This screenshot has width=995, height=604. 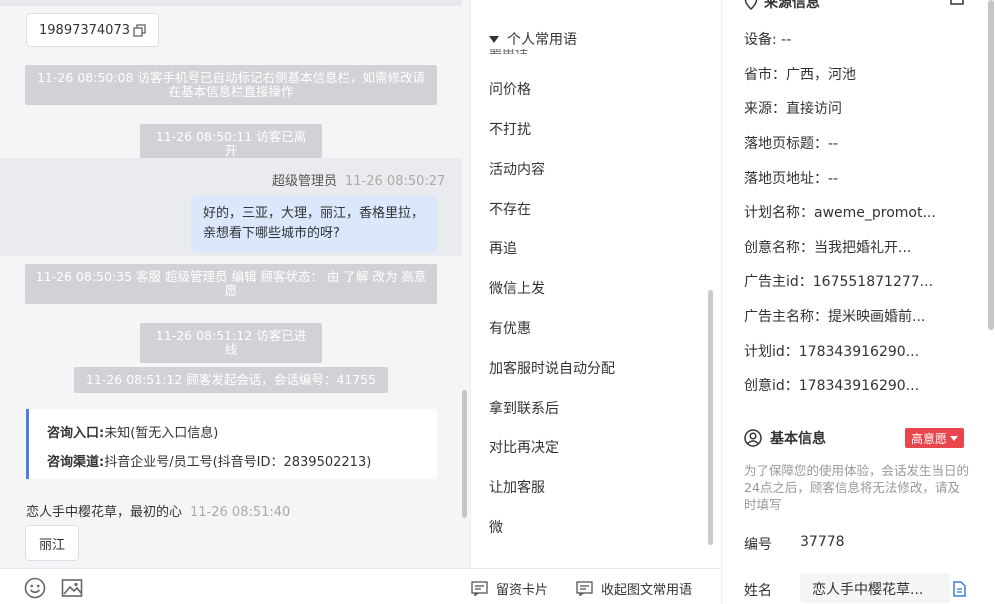 I want to click on visitor-message-bubble: 丽江, so click(x=52, y=543).